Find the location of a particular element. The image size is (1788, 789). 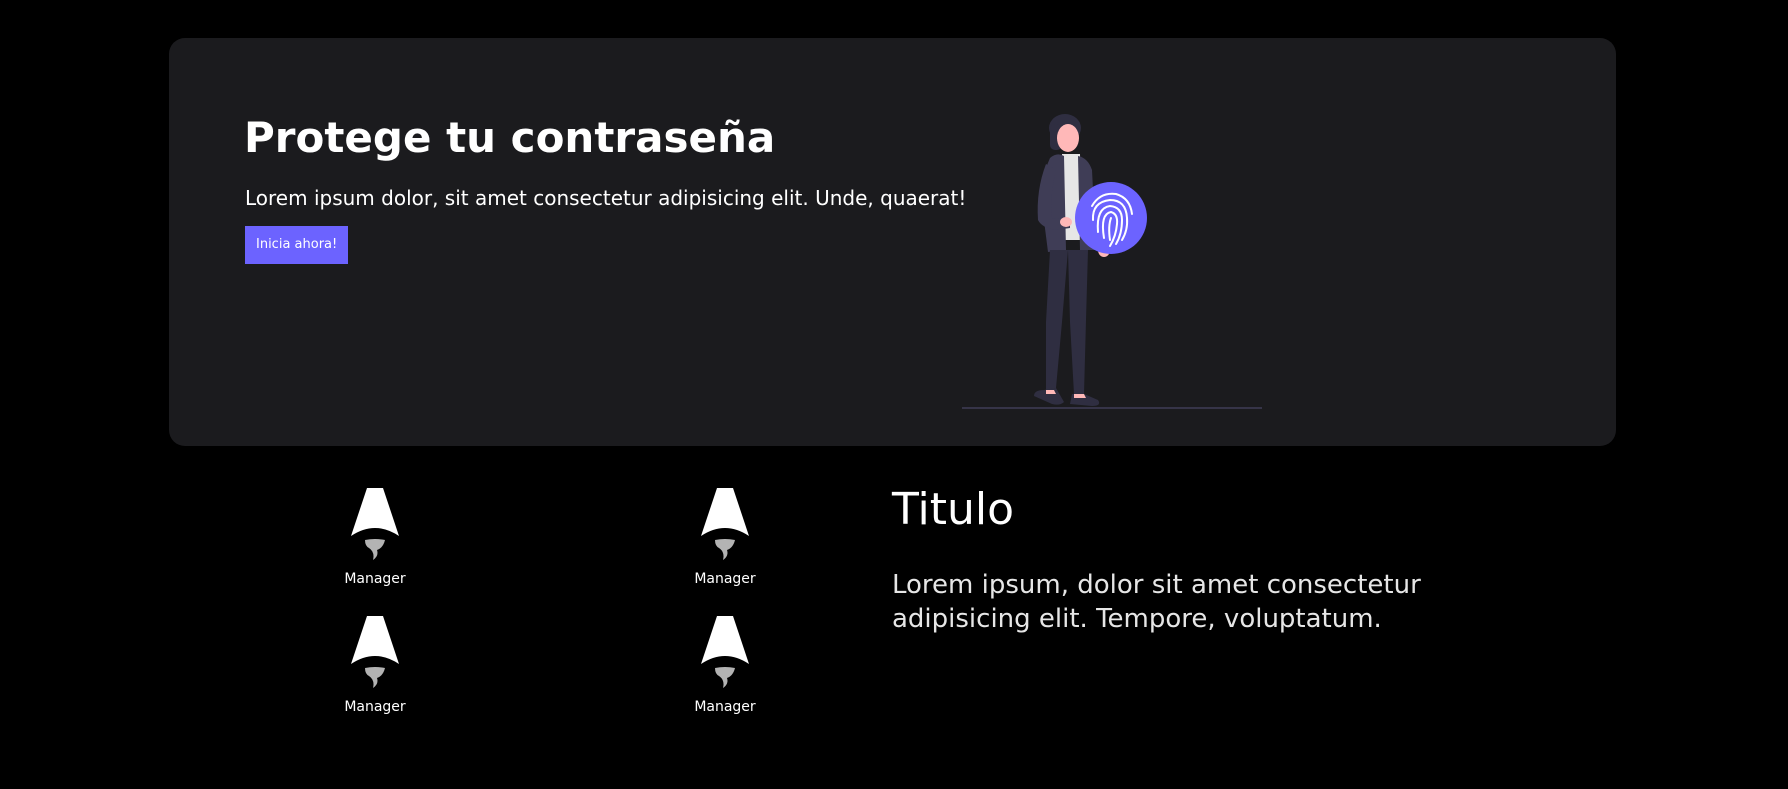

person-face is located at coordinates (1068, 138).